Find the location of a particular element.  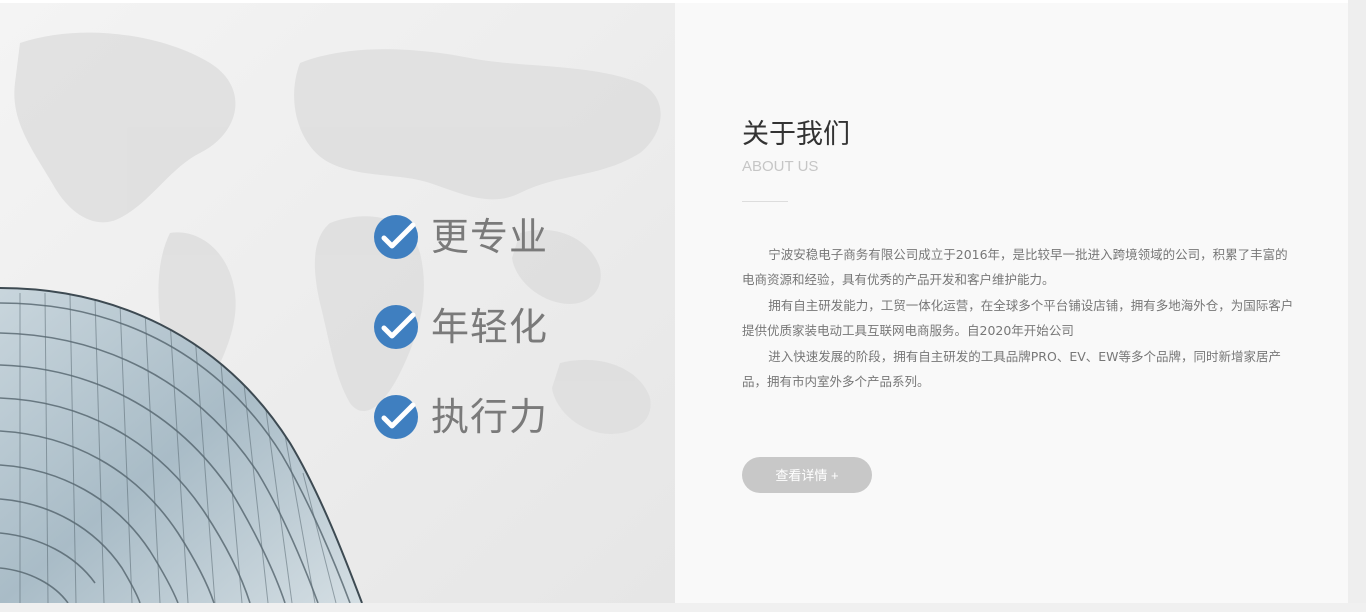

feature-list: 更专业 年轻化 执行力 is located at coordinates (460, 343).